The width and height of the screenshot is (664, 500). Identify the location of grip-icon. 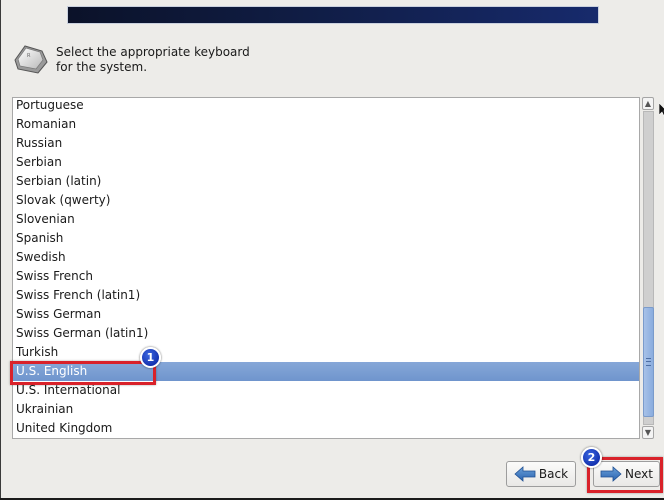
(648, 362).